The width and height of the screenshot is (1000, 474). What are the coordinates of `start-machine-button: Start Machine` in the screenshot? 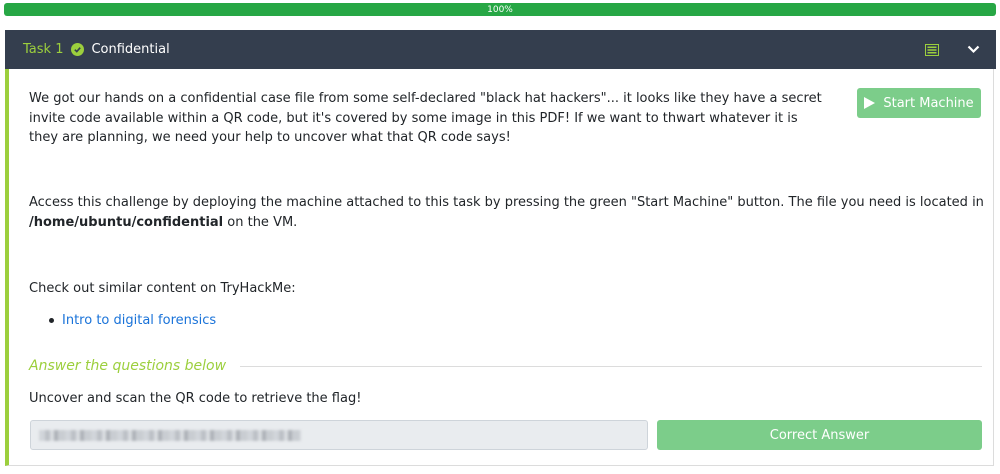 It's located at (919, 103).